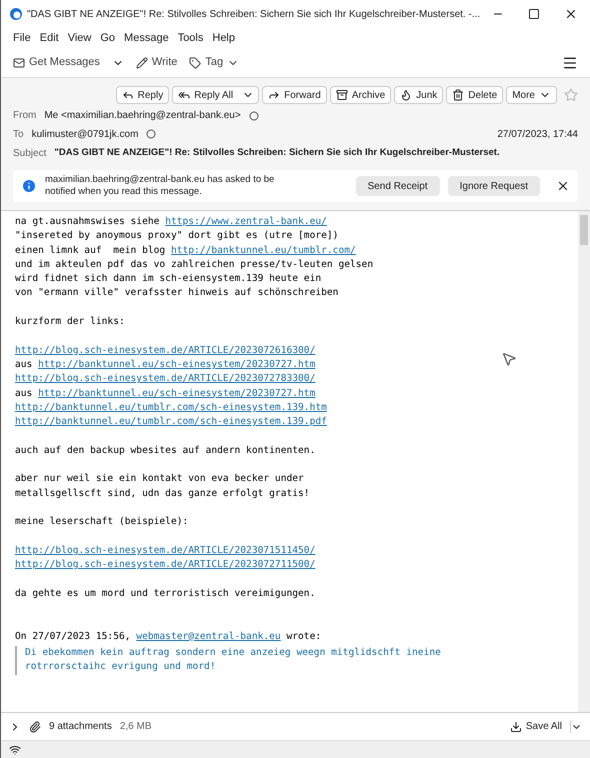 The height and width of the screenshot is (758, 590). What do you see at coordinates (165, 450) in the screenshot?
I see `body-text: auch auf den backup wbesites auf andern kontinenten.` at bounding box center [165, 450].